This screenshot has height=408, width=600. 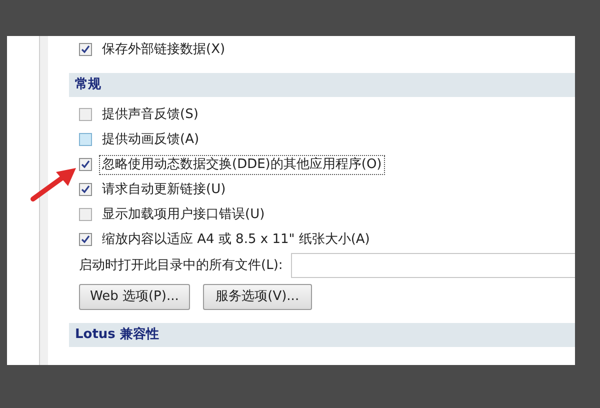 I want to click on input-field, so click(x=432, y=265).